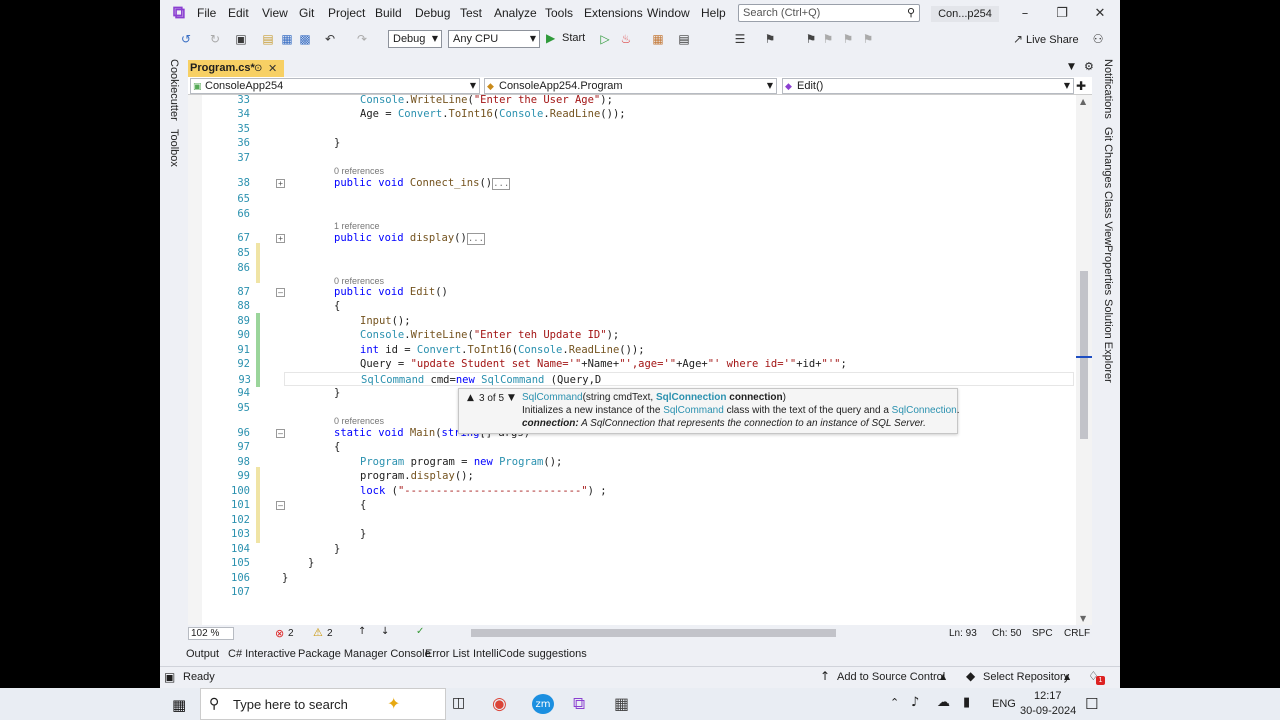 The height and width of the screenshot is (720, 1280). What do you see at coordinates (362, 39) in the screenshot?
I see `redo-icon: ↷` at bounding box center [362, 39].